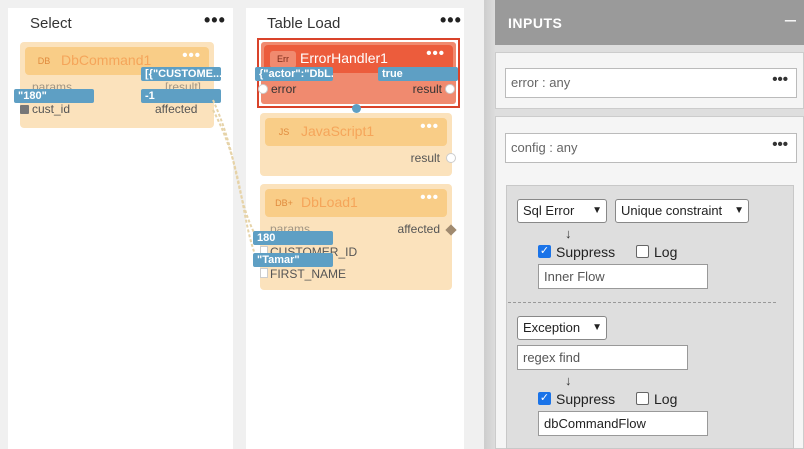  What do you see at coordinates (552, 357) in the screenshot?
I see `regex-find-placeholder: regex find` at bounding box center [552, 357].